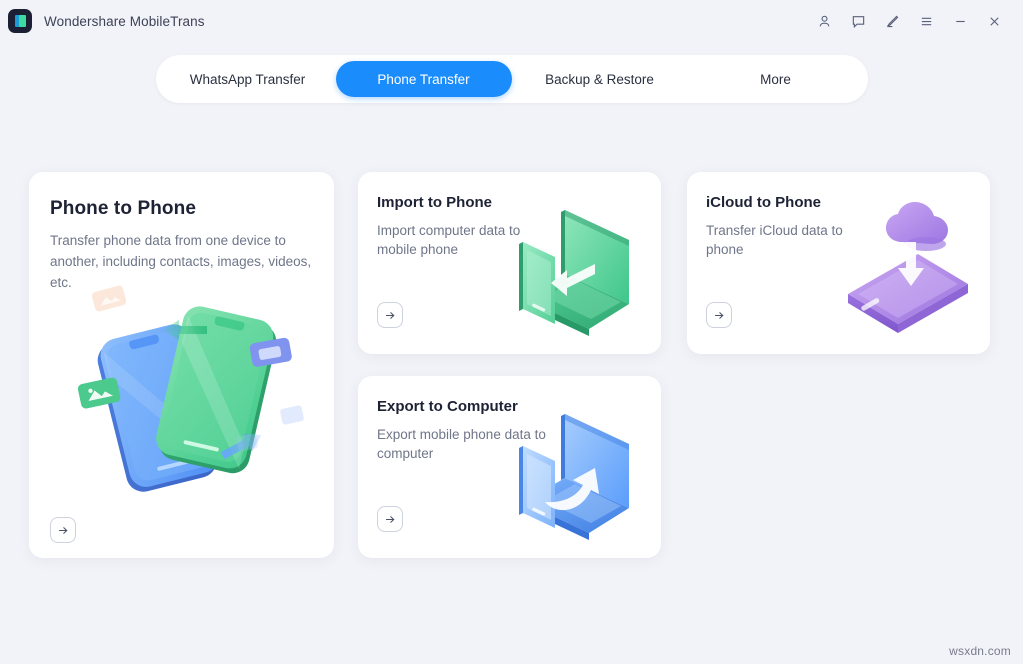 The height and width of the screenshot is (664, 1023). I want to click on menu-icon, so click(926, 21).